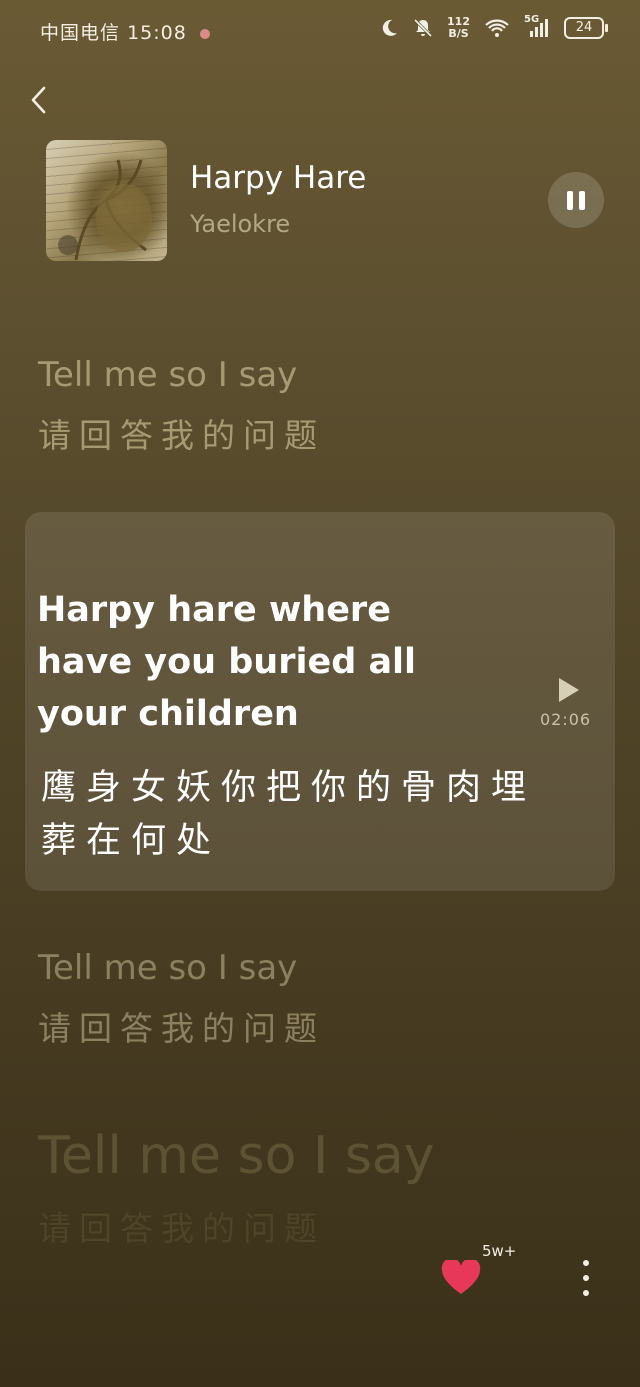 Image resolution: width=640 pixels, height=1387 pixels. Describe the element at coordinates (566, 719) in the screenshot. I see `line-timestamp: 02:06` at that location.